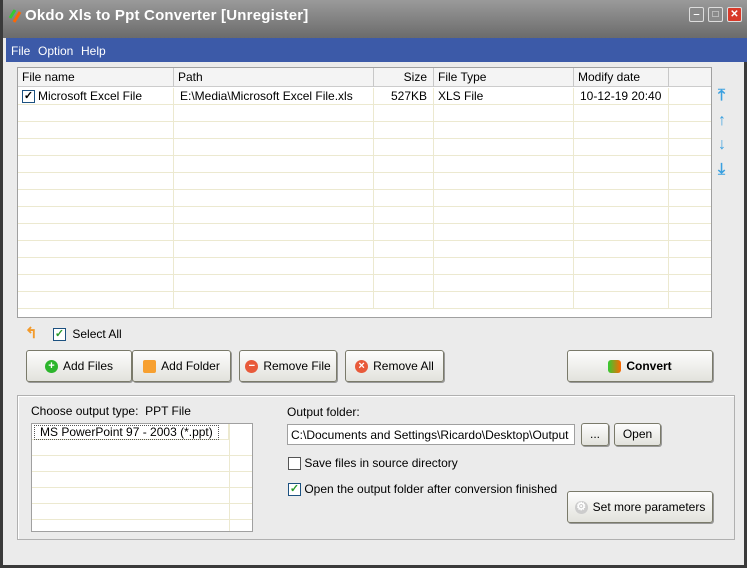  What do you see at coordinates (721, 170) in the screenshot?
I see `move-bottom-icon: ⤓` at bounding box center [721, 170].